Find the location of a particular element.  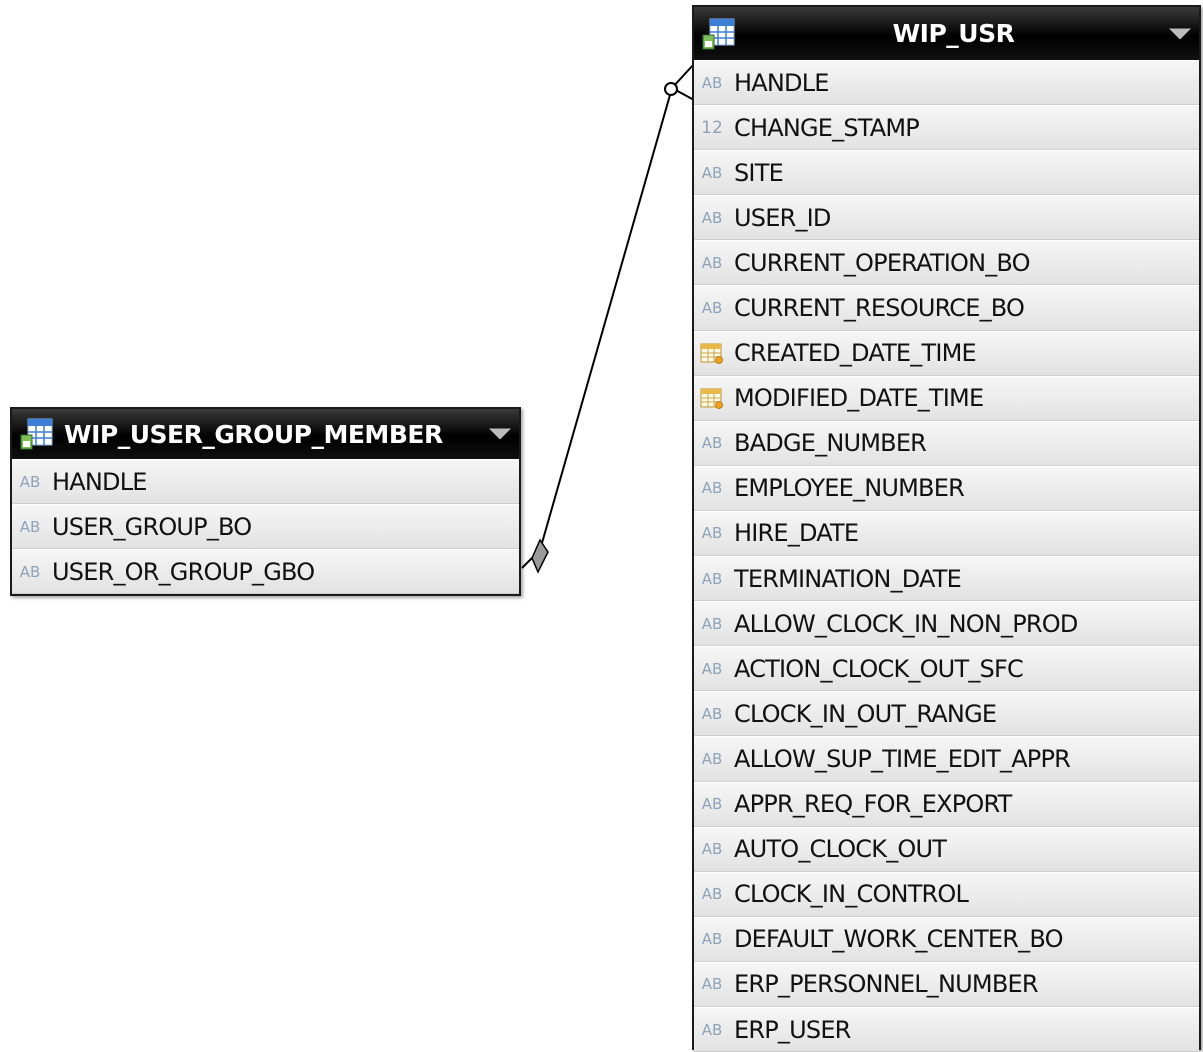

optional-end-circle is located at coordinates (671, 89).